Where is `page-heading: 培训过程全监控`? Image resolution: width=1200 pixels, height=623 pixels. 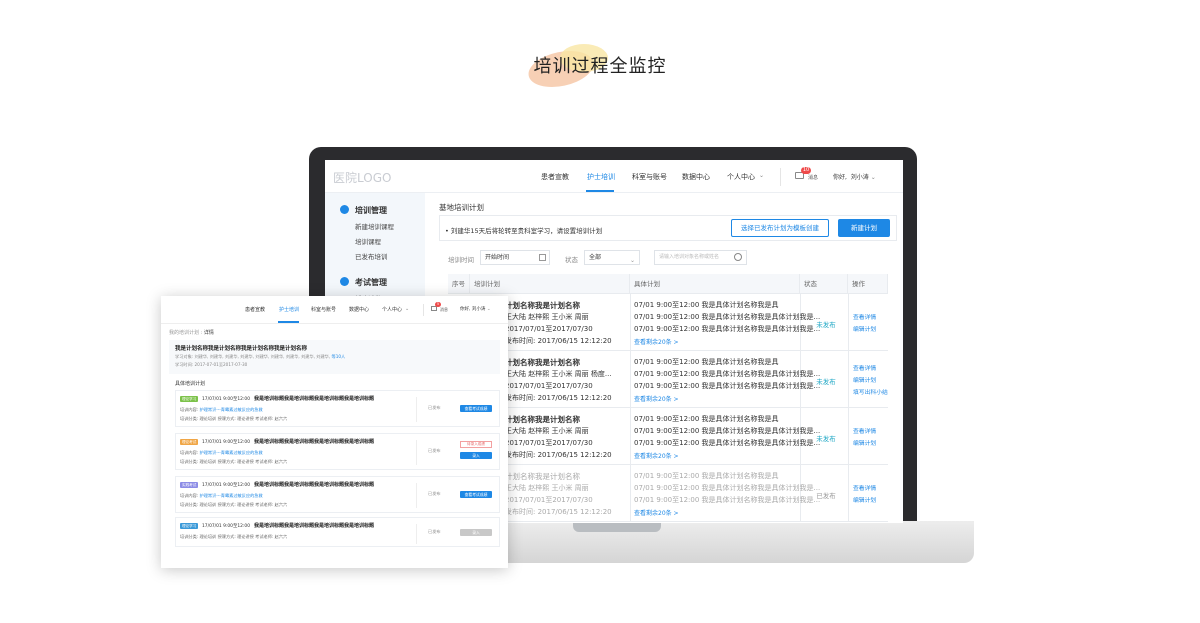 page-heading: 培训过程全监控 is located at coordinates (600, 66).